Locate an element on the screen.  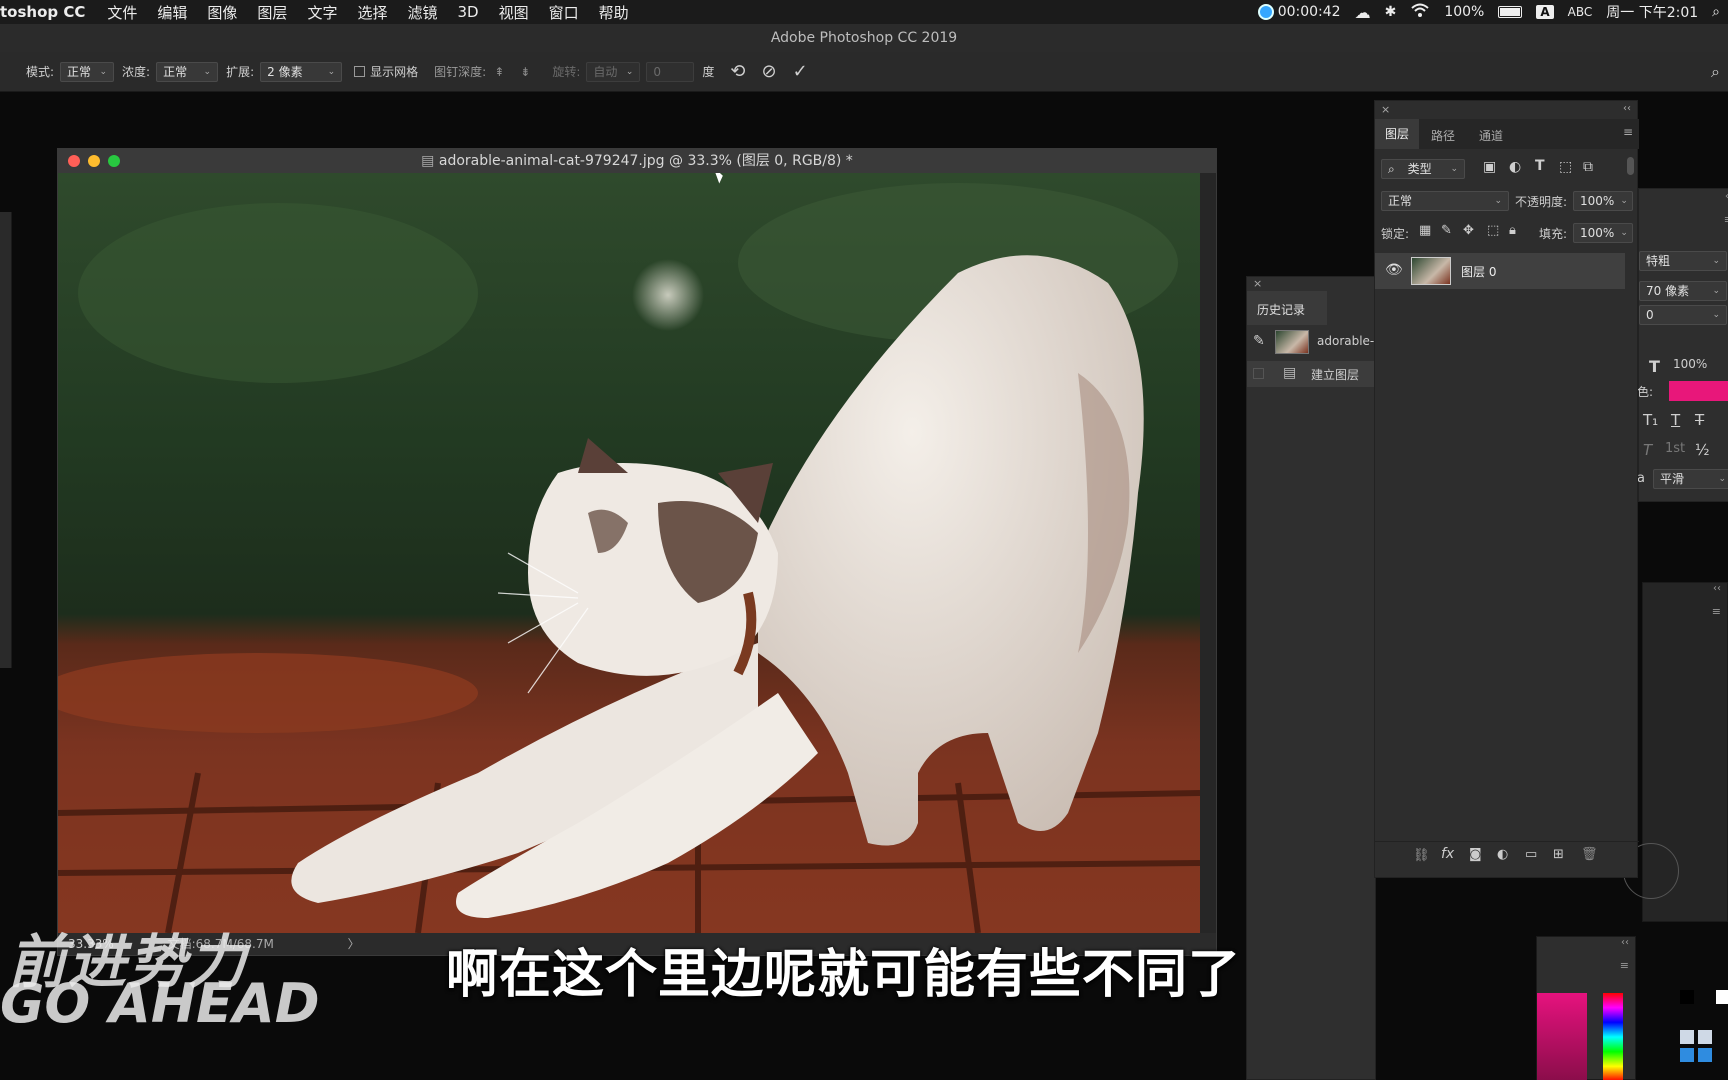
menu-type: 文字 is located at coordinates (322, 12).